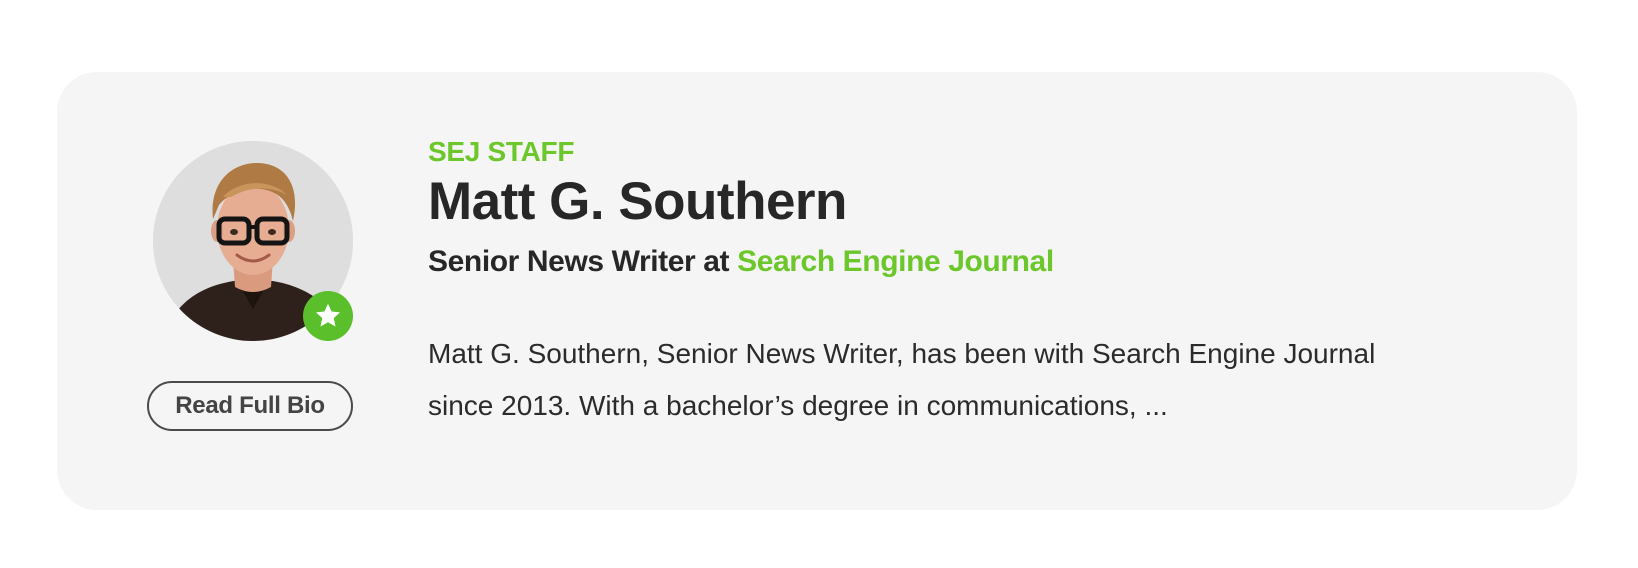 Image resolution: width=1638 pixels, height=568 pixels. What do you see at coordinates (978, 202) in the screenshot?
I see `author-name: Matt G. Southern` at bounding box center [978, 202].